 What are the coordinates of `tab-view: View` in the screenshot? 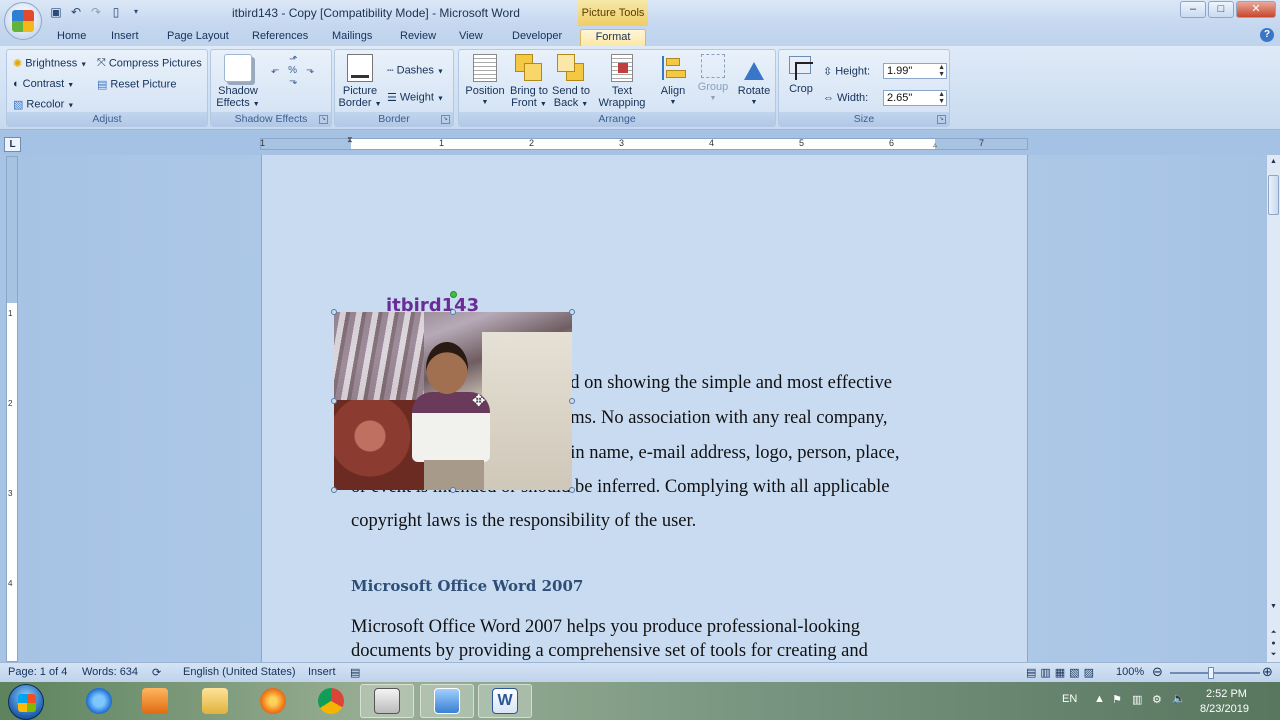 It's located at (471, 37).